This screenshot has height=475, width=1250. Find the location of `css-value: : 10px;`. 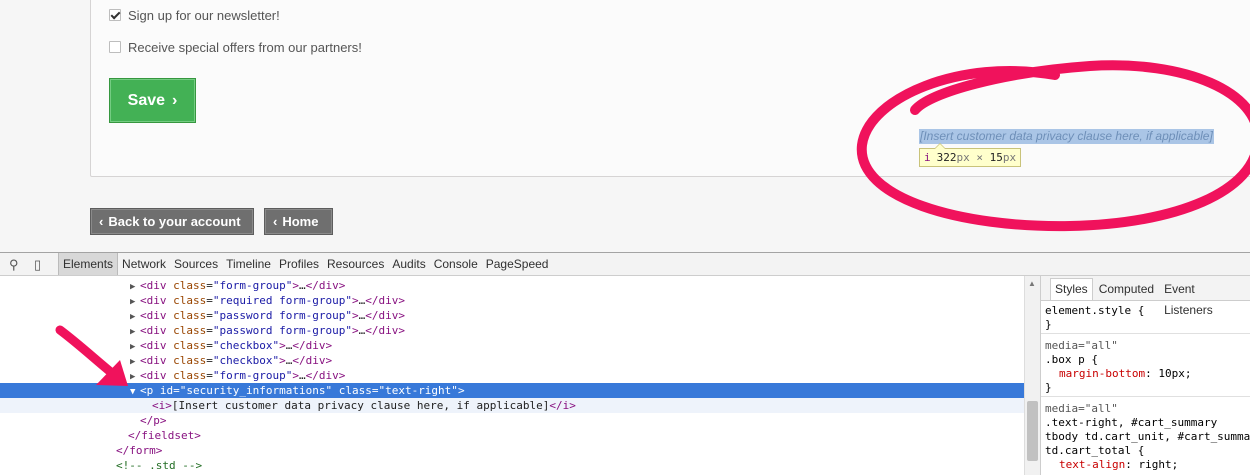

css-value: : 10px; is located at coordinates (1168, 373).